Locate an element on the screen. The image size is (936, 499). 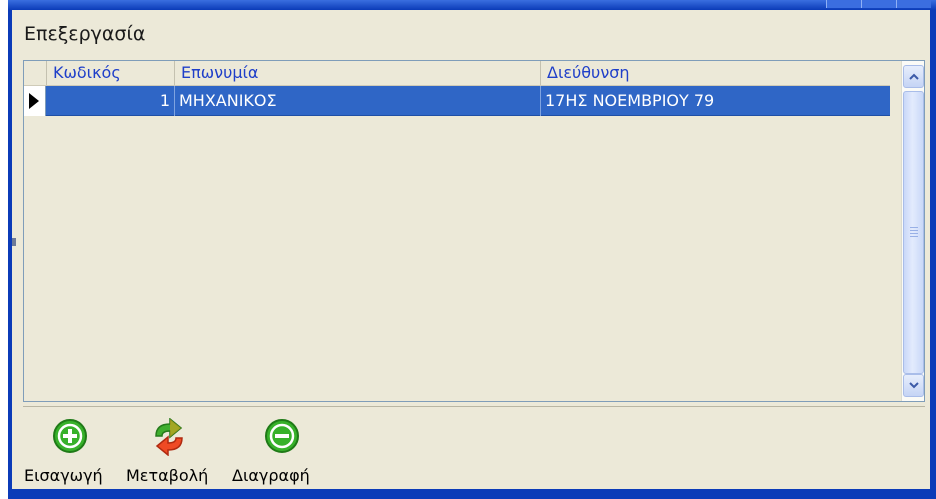
scroll-thumb is located at coordinates (913, 232).